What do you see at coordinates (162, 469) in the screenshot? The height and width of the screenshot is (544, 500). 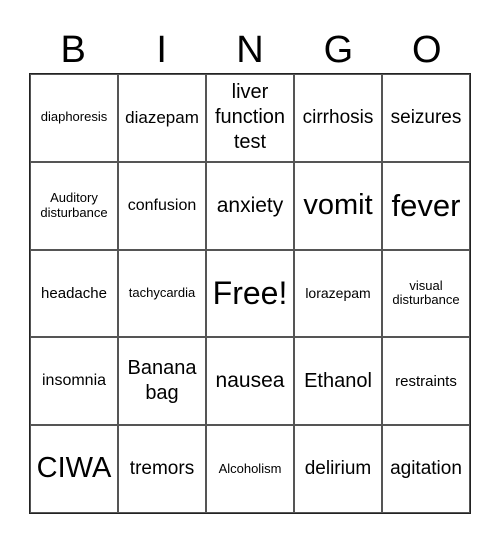 I see `bingo-cell: tremors` at bounding box center [162, 469].